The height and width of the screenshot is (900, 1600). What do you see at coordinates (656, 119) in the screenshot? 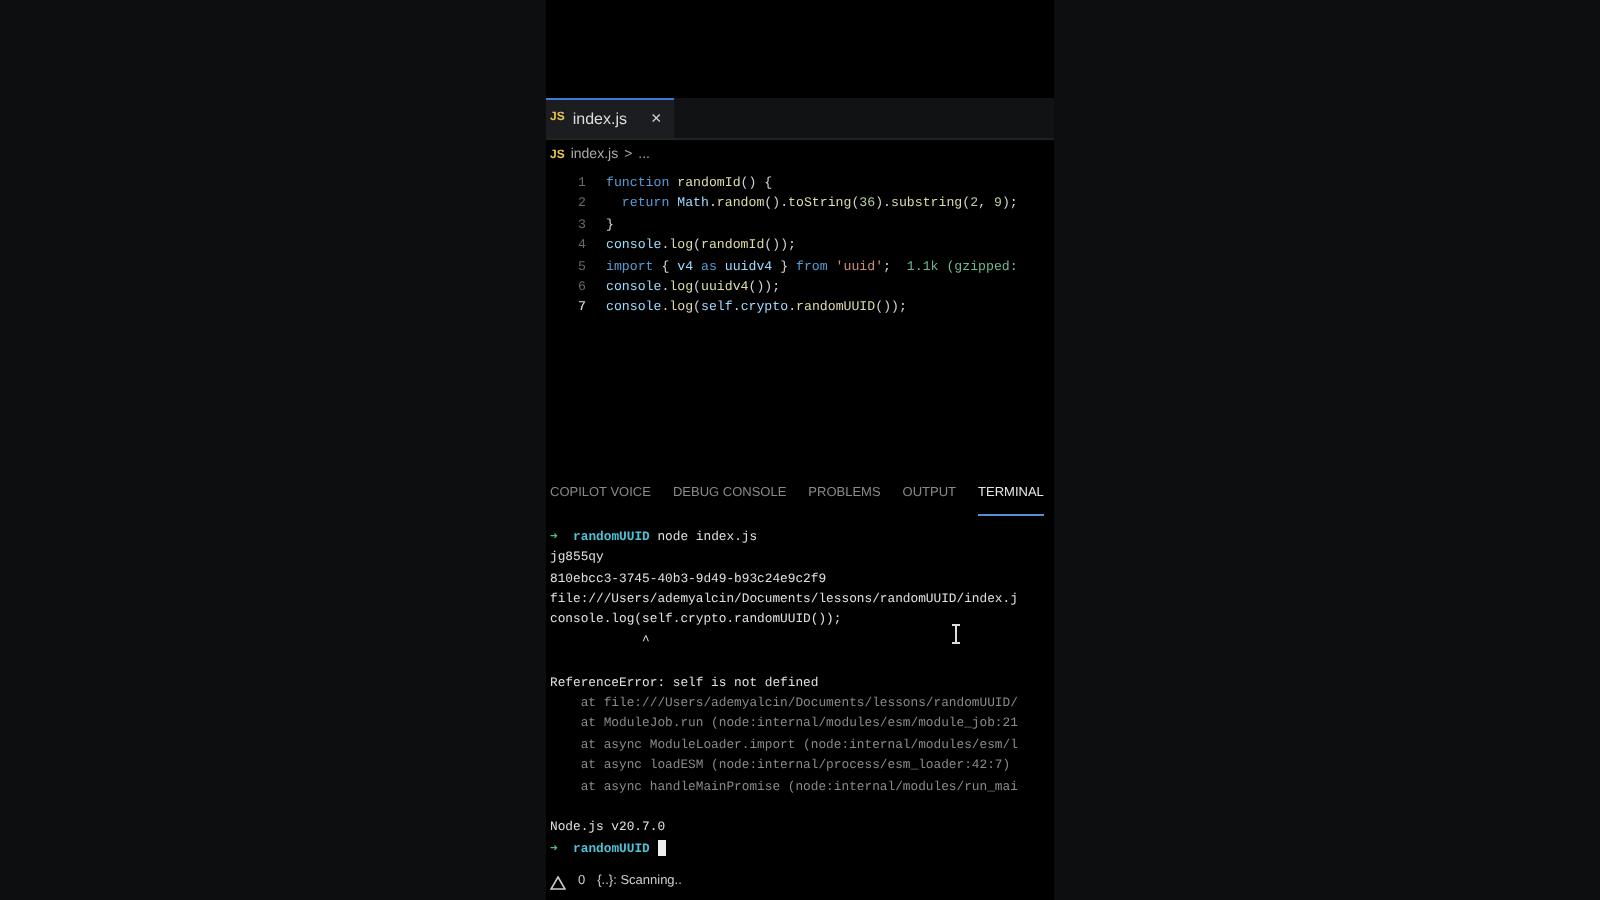
I see `close-icon: ×` at bounding box center [656, 119].